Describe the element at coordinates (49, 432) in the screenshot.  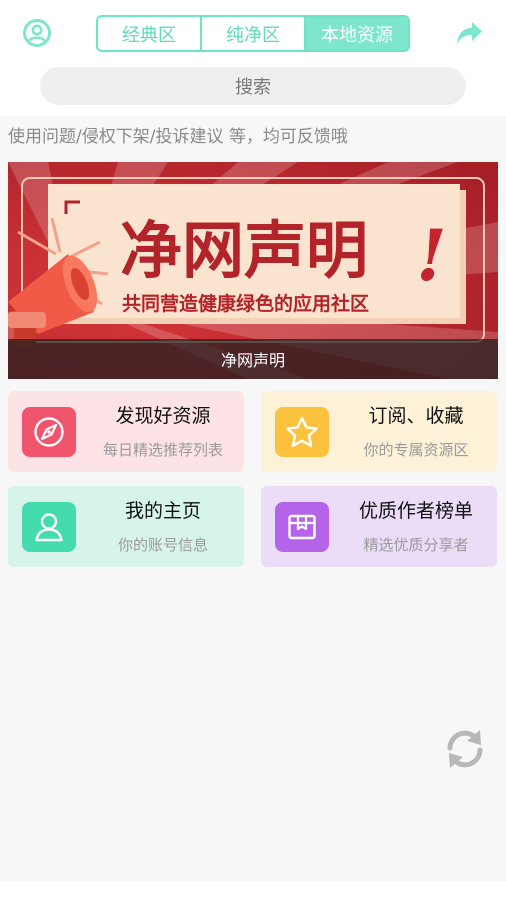
I see `compass-icon` at that location.